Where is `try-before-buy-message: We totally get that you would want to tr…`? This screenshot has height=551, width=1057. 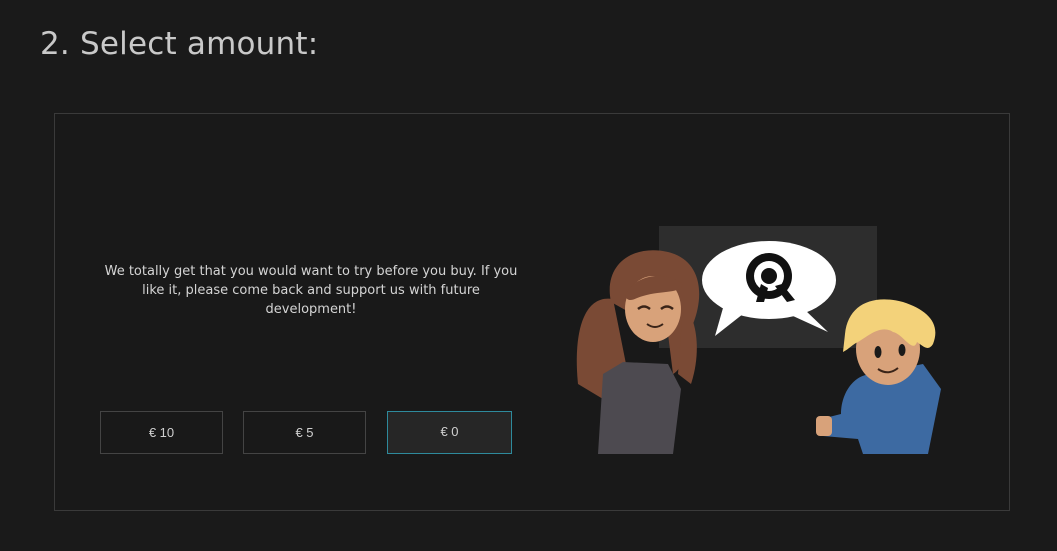
try-before-buy-message: We totally get that you would want to tr… is located at coordinates (311, 290).